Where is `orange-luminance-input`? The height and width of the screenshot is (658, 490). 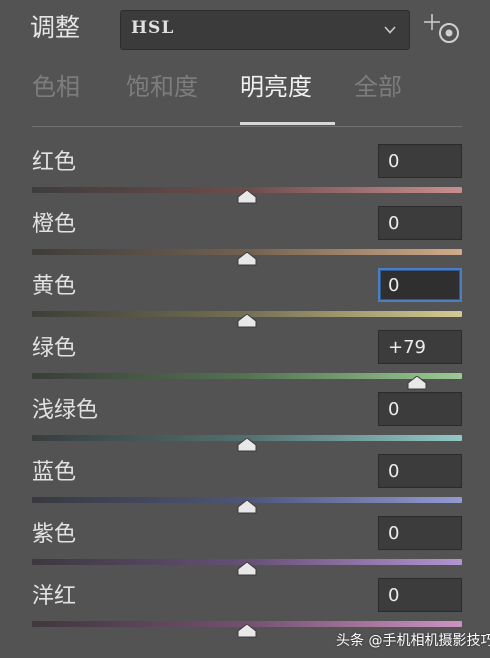 orange-luminance-input is located at coordinates (420, 223).